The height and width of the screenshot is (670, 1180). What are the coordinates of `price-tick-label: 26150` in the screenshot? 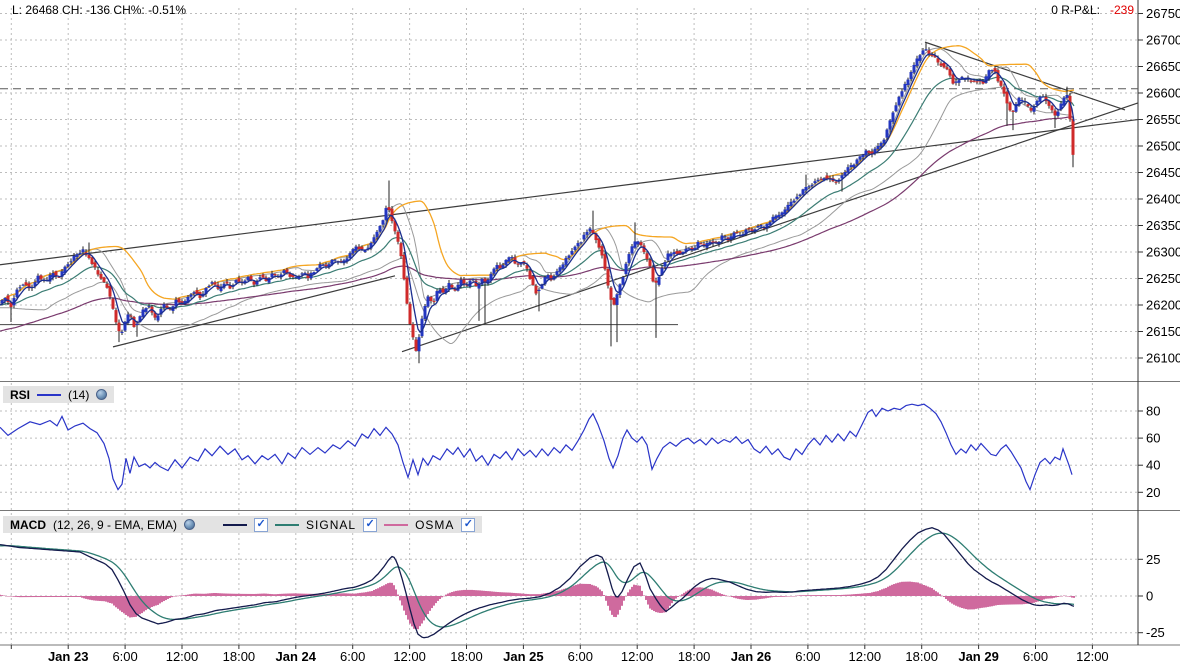 It's located at (1163, 331).